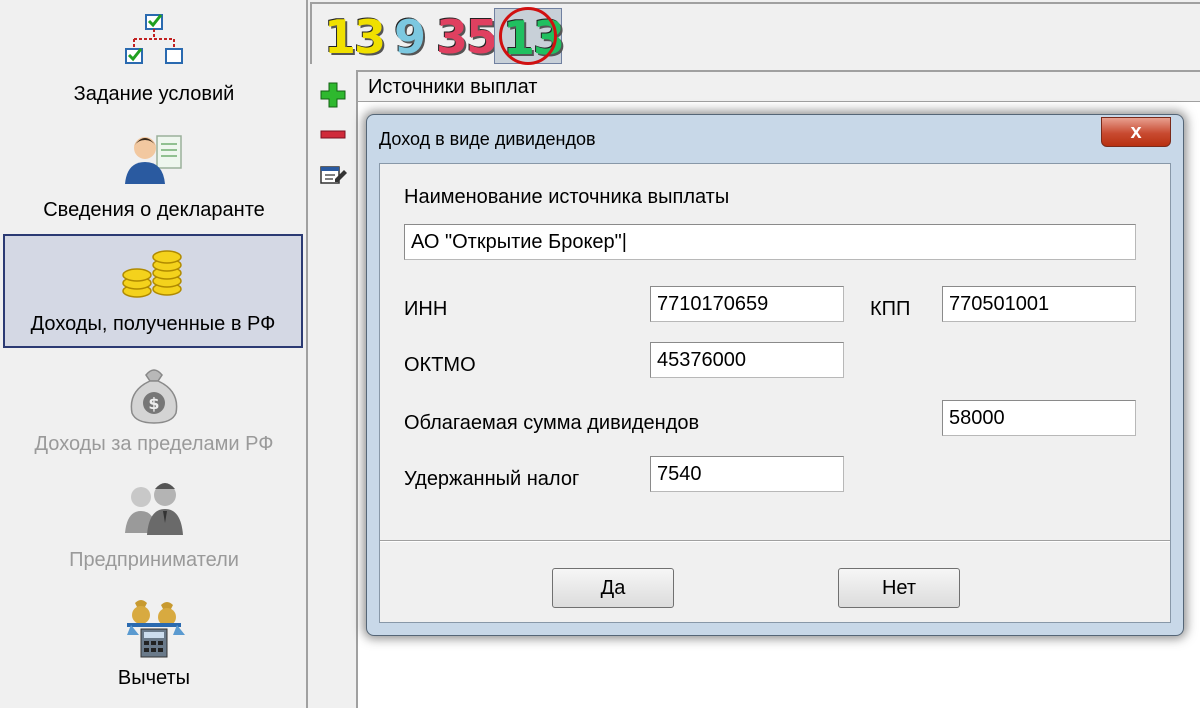  I want to click on add-button, so click(333, 95).